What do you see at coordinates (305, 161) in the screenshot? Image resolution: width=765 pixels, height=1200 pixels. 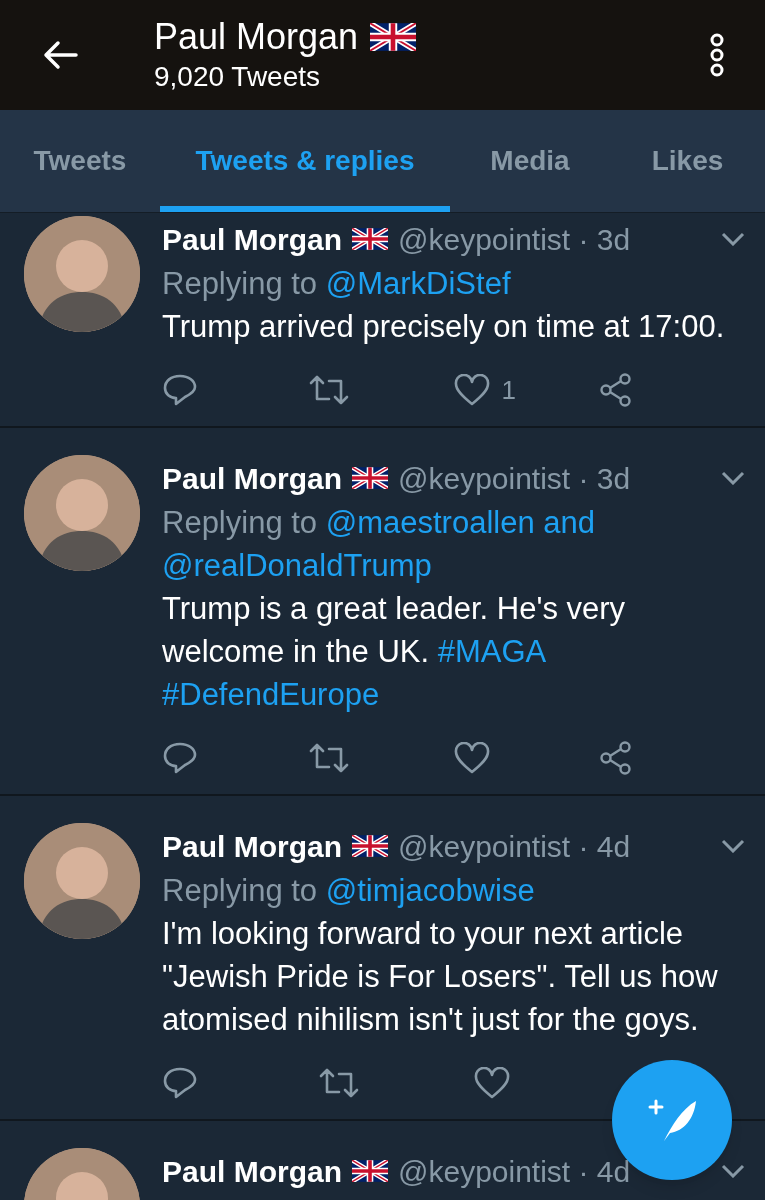 I see `profile-tab: Tweets & replies` at bounding box center [305, 161].